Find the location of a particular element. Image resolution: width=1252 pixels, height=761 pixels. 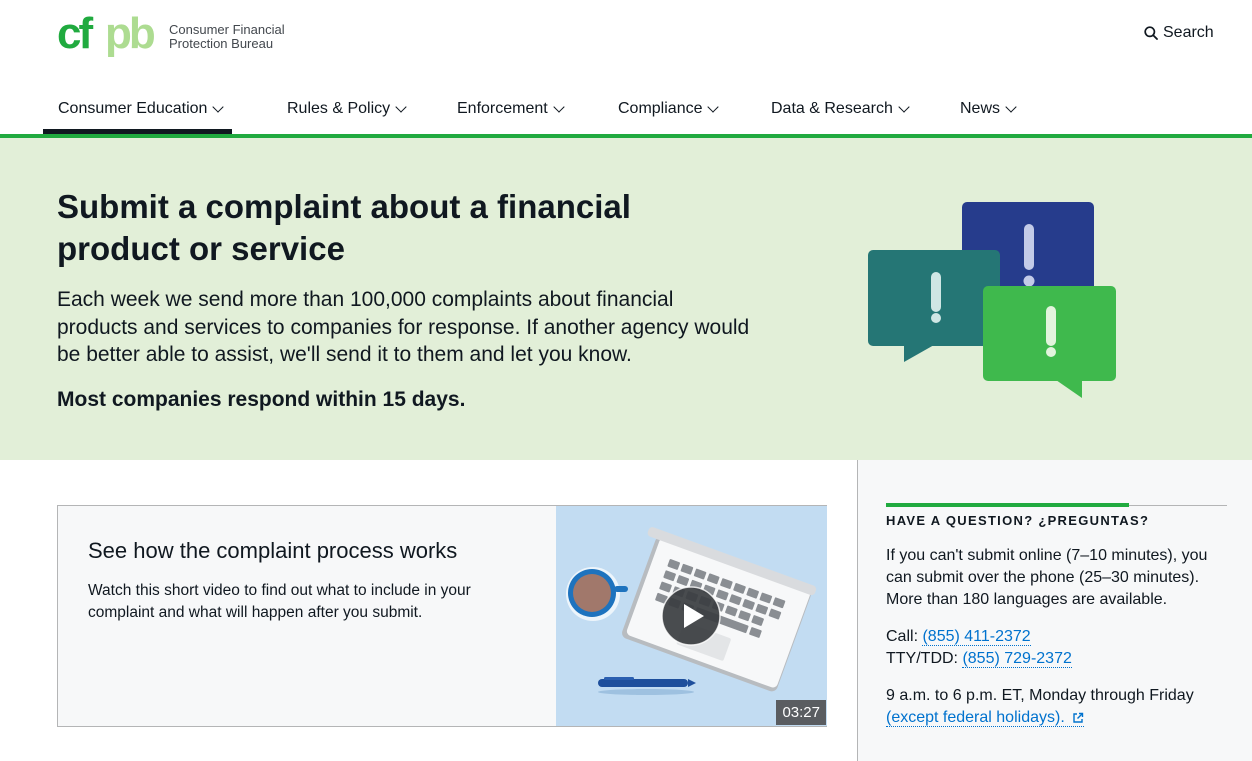

cfpb-logo-mark: cf pb is located at coordinates (107, 35).